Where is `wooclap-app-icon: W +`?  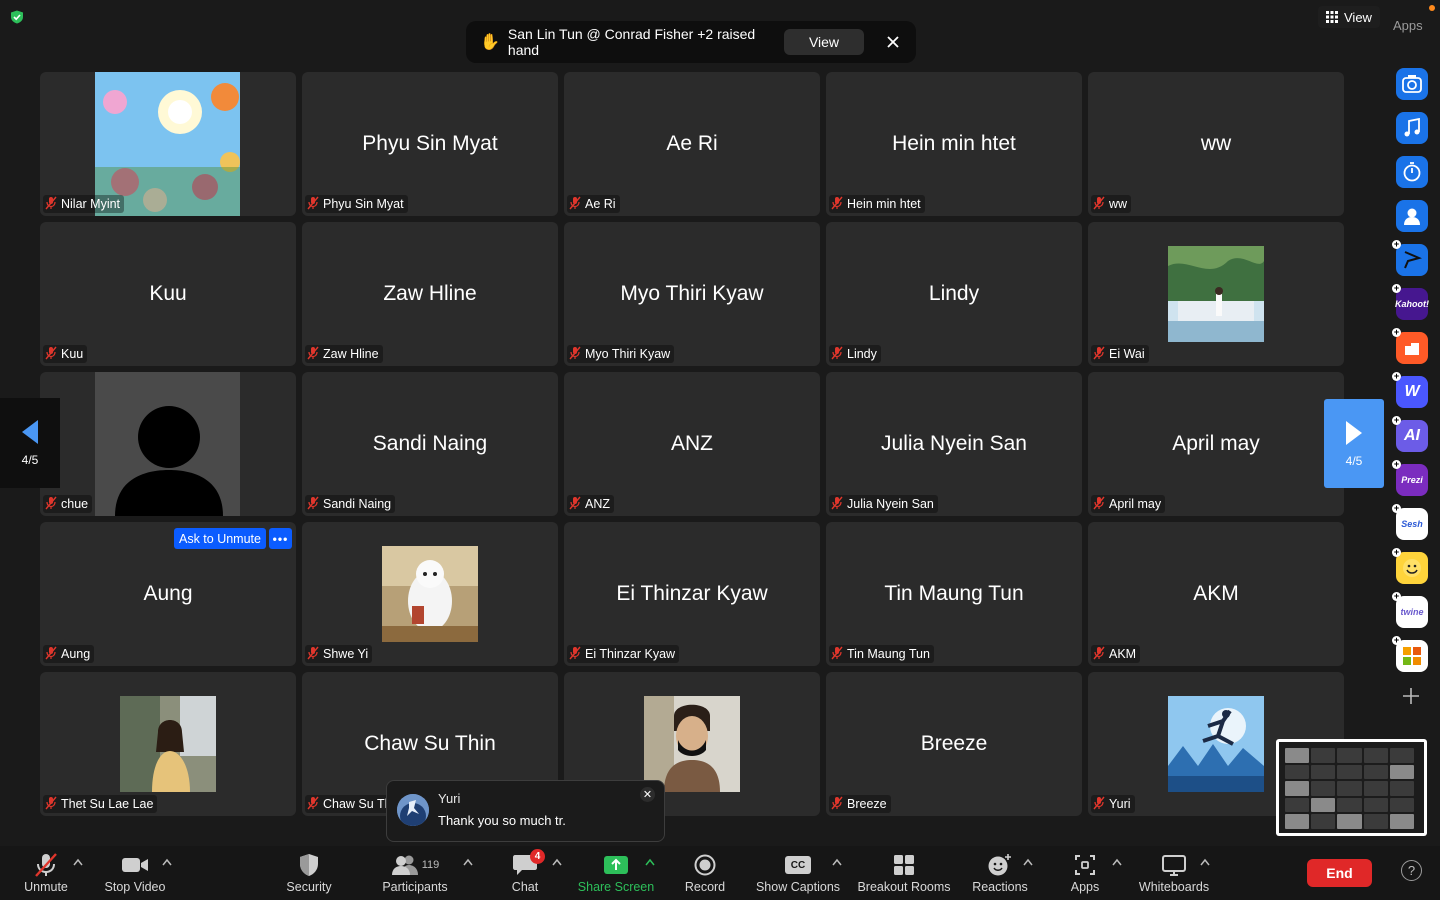 wooclap-app-icon: W + is located at coordinates (1410, 390).